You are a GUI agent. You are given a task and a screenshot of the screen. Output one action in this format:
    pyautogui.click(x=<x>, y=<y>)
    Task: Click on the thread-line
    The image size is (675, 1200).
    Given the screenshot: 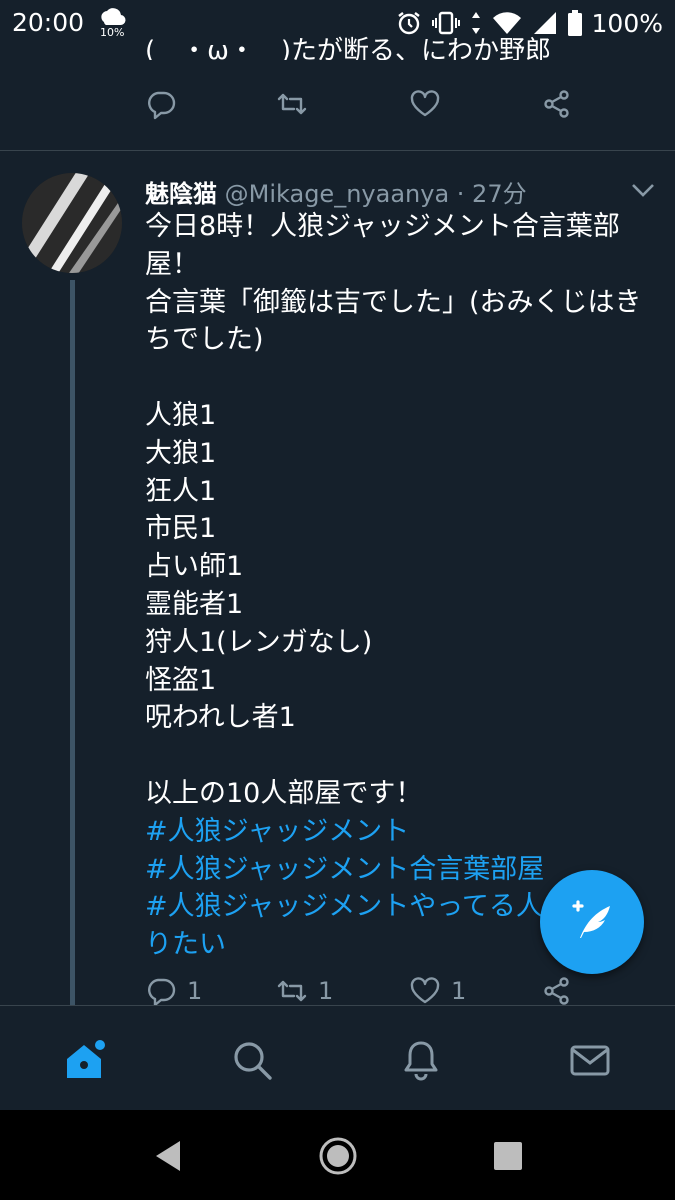 What is the action you would take?
    pyautogui.click(x=72, y=642)
    